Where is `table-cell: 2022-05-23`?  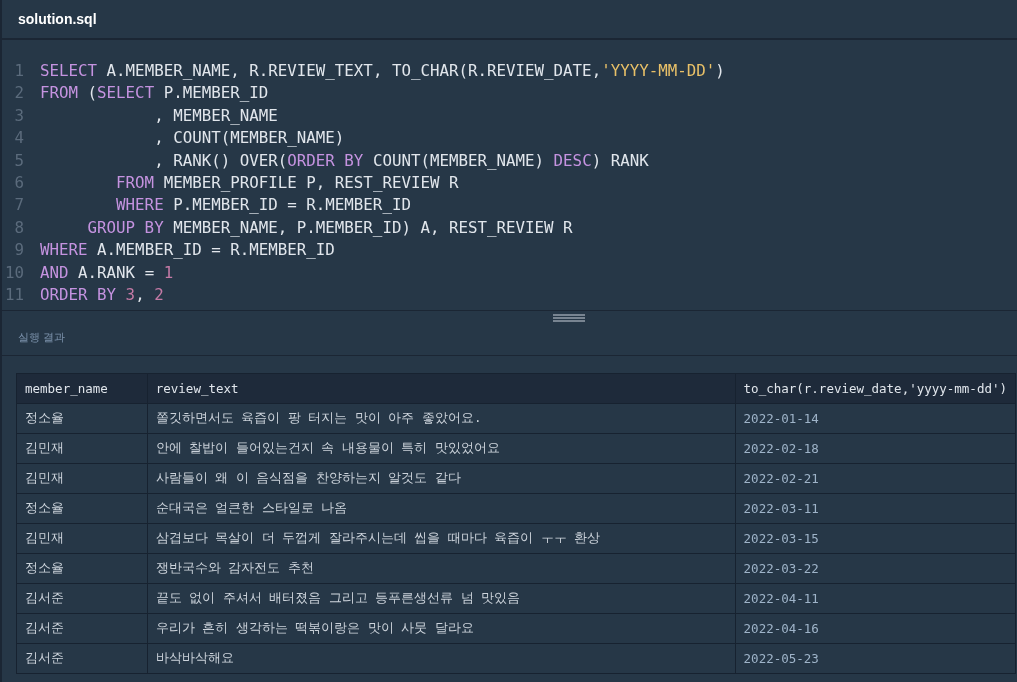
table-cell: 2022-05-23 is located at coordinates (875, 658).